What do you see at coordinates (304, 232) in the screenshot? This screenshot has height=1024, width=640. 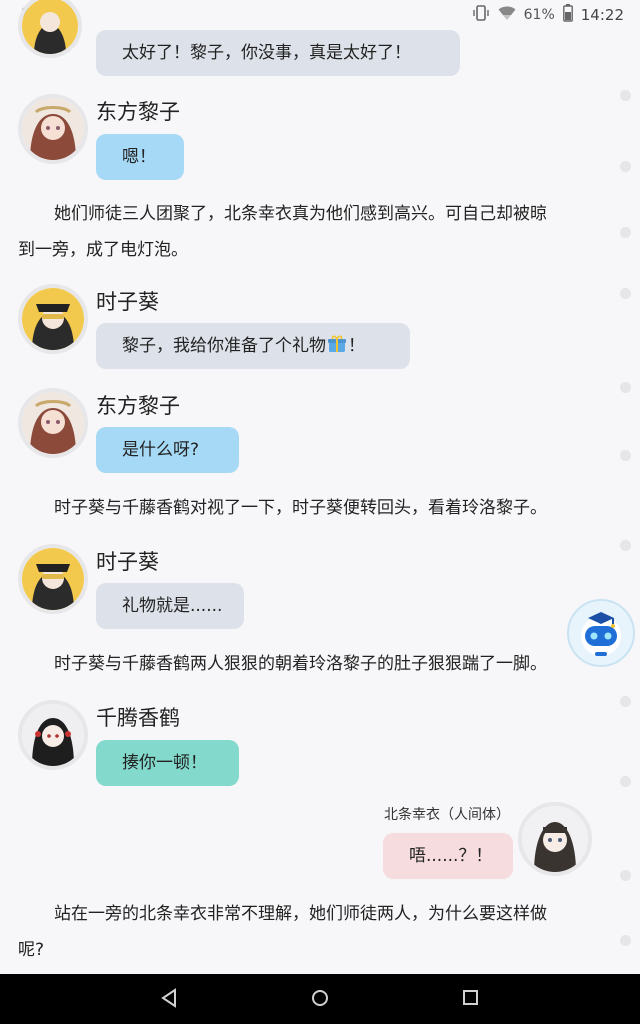 I see `narration-text: 她们师徒三人团聚了，北条幸衣真为他们感到高兴。可自己却被晾 到一旁，成了电灯泡。` at bounding box center [304, 232].